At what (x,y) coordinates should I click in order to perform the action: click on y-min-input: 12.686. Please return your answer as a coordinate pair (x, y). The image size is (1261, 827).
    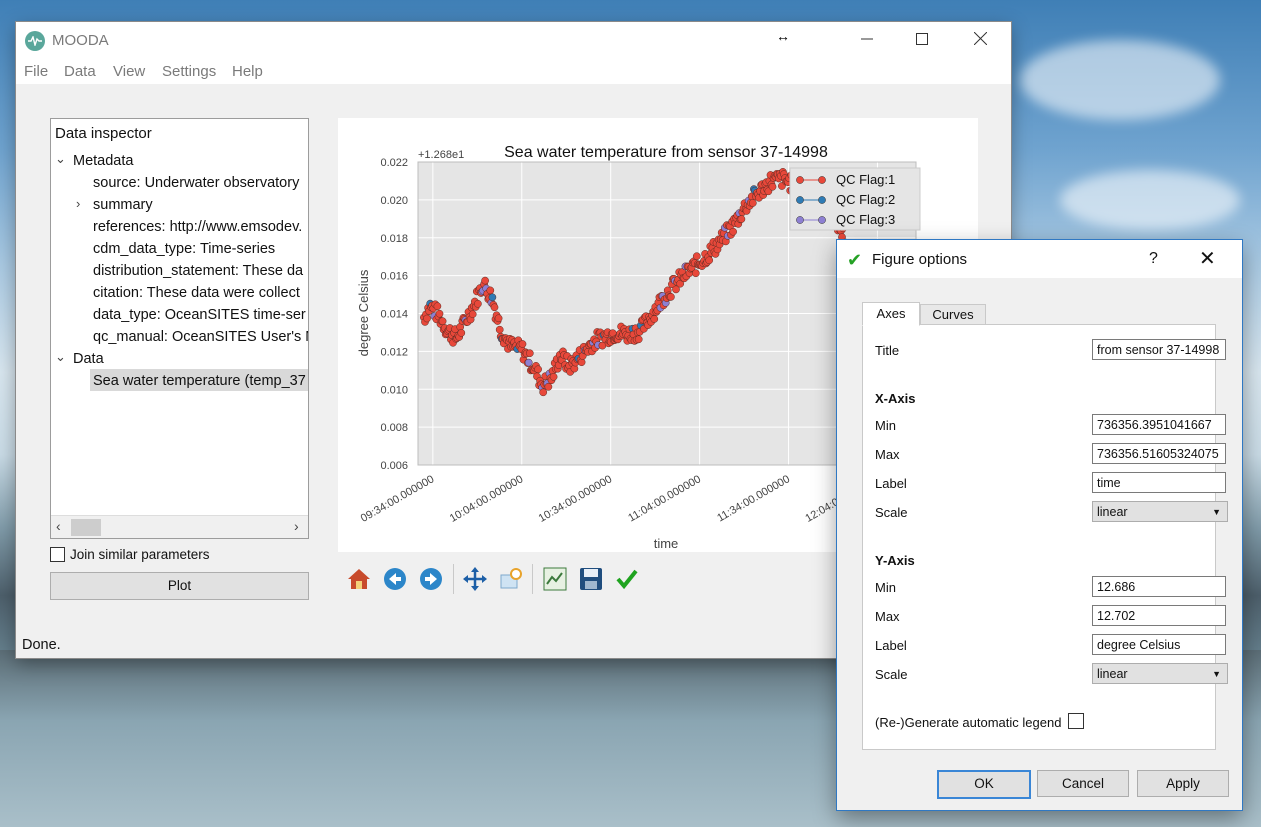
    Looking at the image, I should click on (1159, 586).